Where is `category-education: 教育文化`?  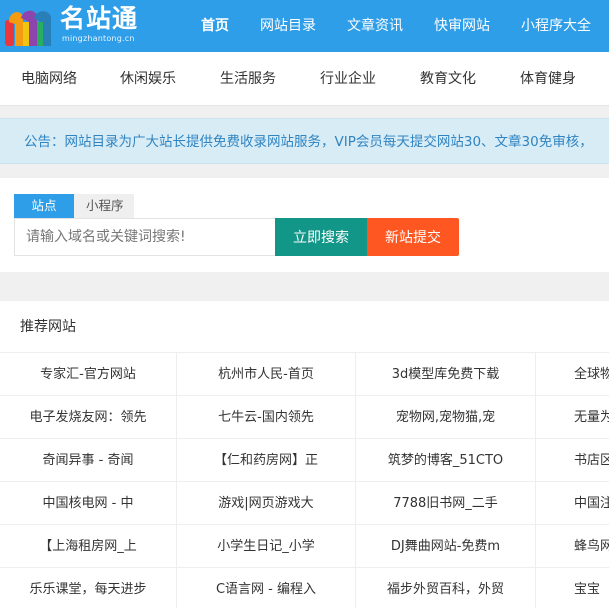
category-education: 教育文化 is located at coordinates (448, 79).